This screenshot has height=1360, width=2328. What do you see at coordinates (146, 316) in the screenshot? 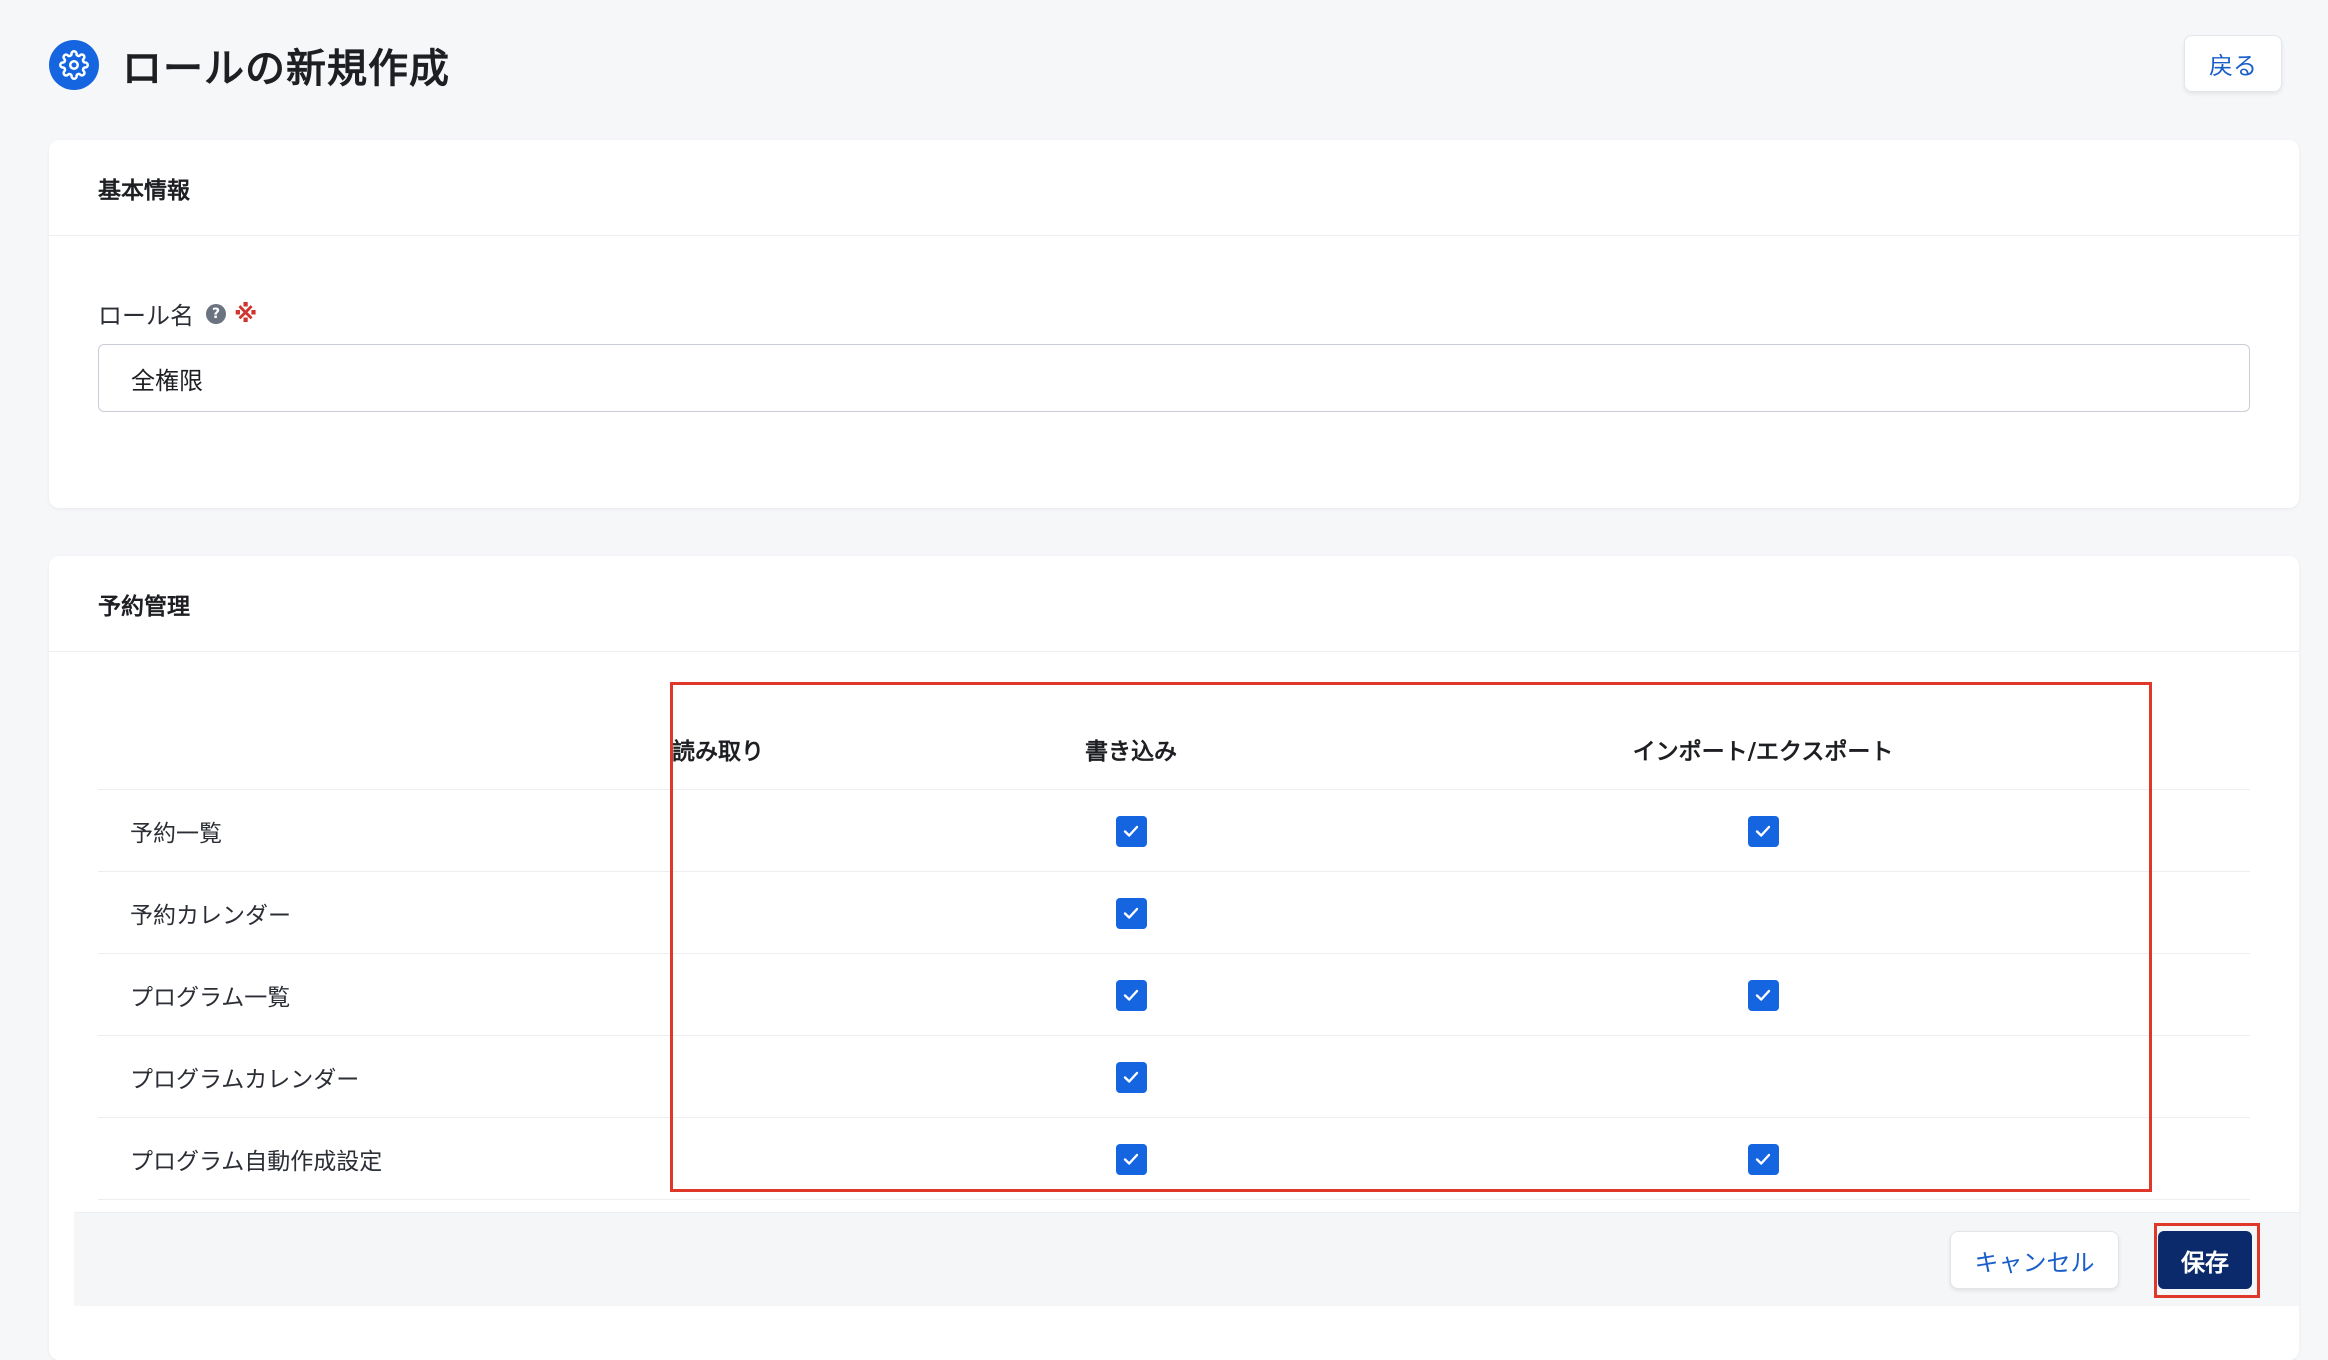
I see `role-name-label: ロール名` at bounding box center [146, 316].